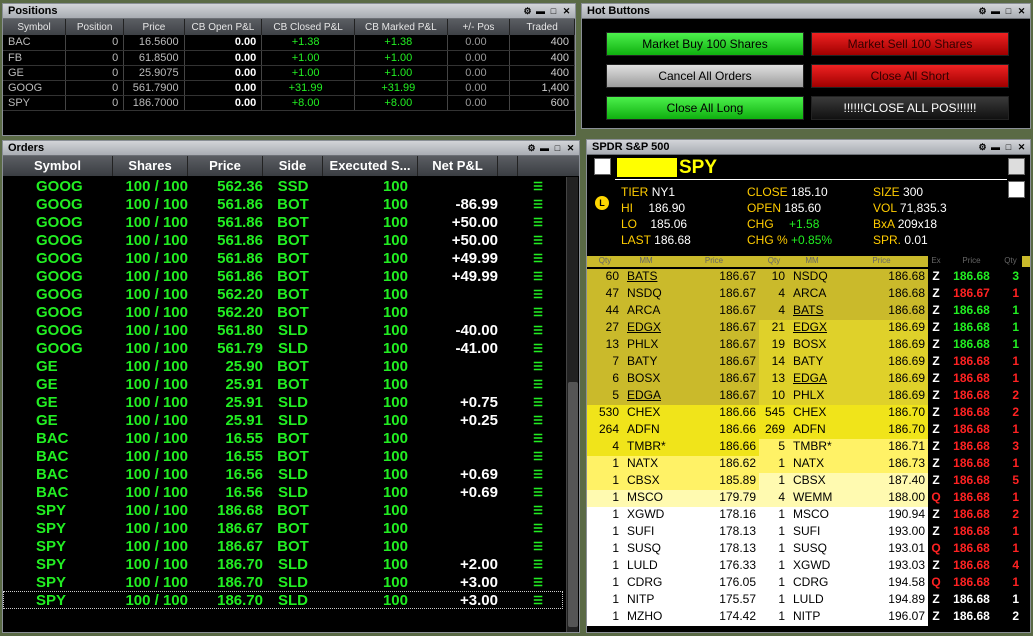 Image resolution: width=1033 pixels, height=636 pixels. What do you see at coordinates (479, 27) in the screenshot?
I see `column-header: +/- Pos` at bounding box center [479, 27].